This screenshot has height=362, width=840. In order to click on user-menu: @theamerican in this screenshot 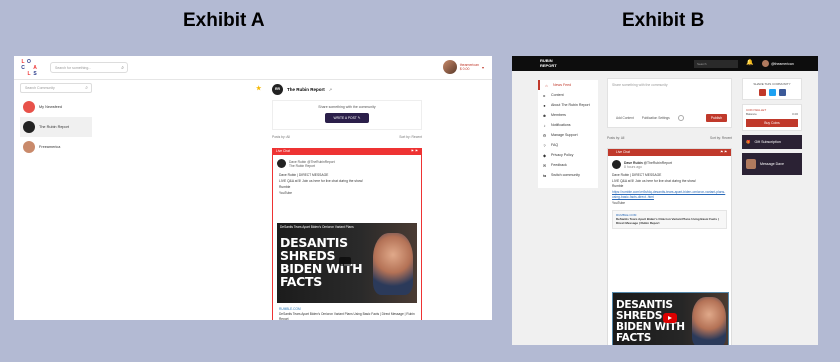, I will do `click(778, 63)`.